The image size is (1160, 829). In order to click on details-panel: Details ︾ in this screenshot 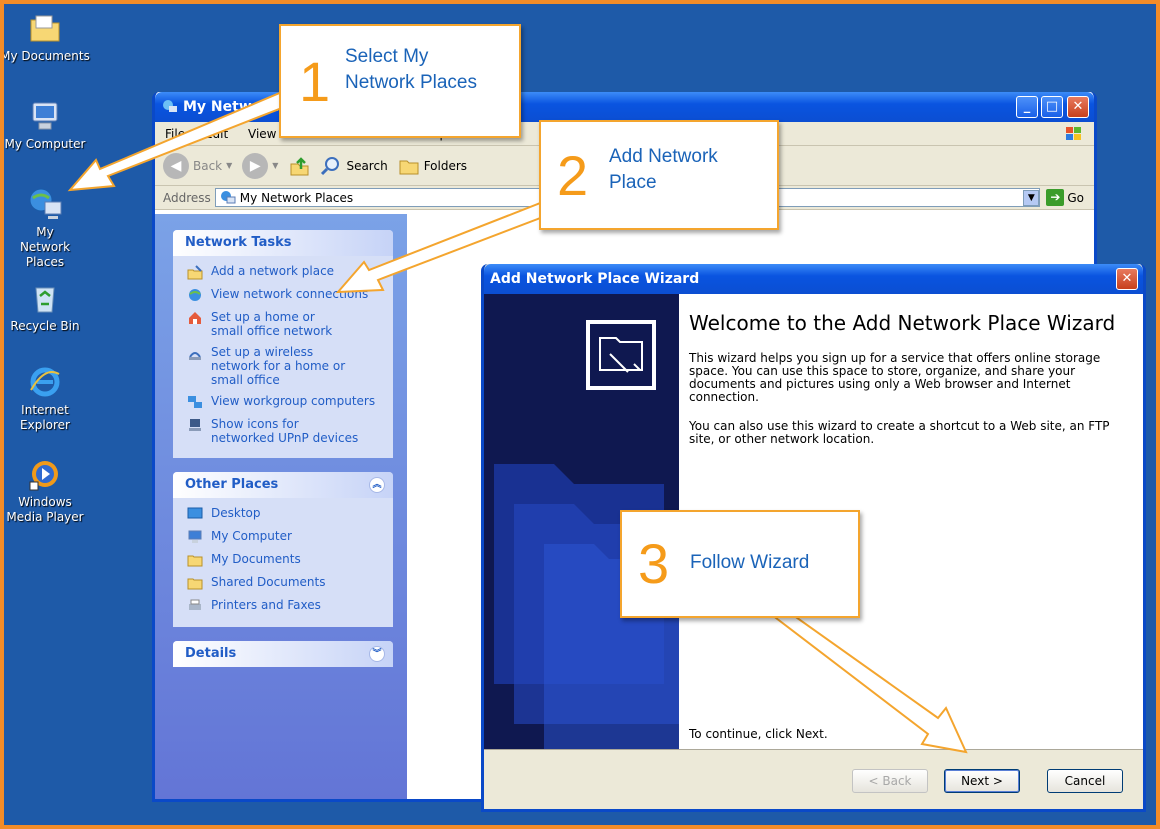, I will do `click(283, 654)`.